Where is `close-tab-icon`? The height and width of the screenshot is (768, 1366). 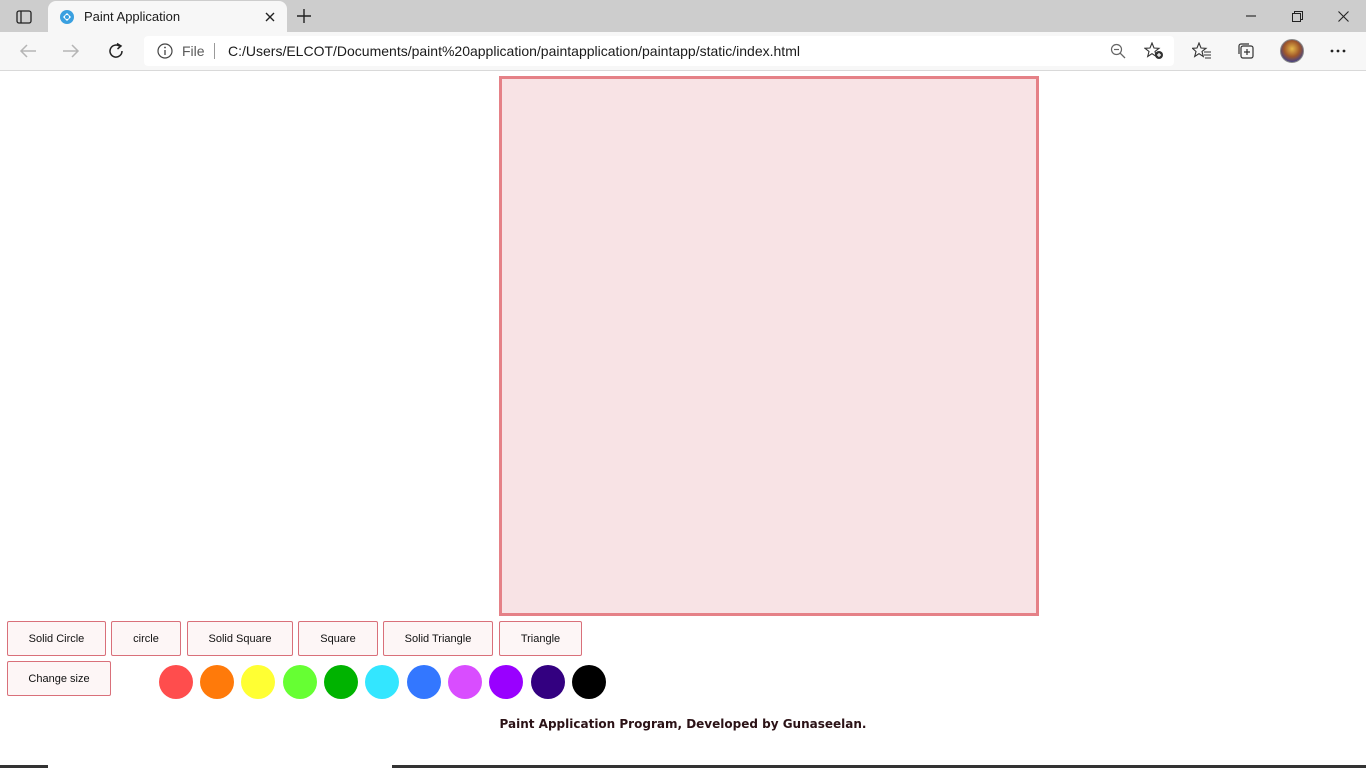
close-tab-icon is located at coordinates (270, 17).